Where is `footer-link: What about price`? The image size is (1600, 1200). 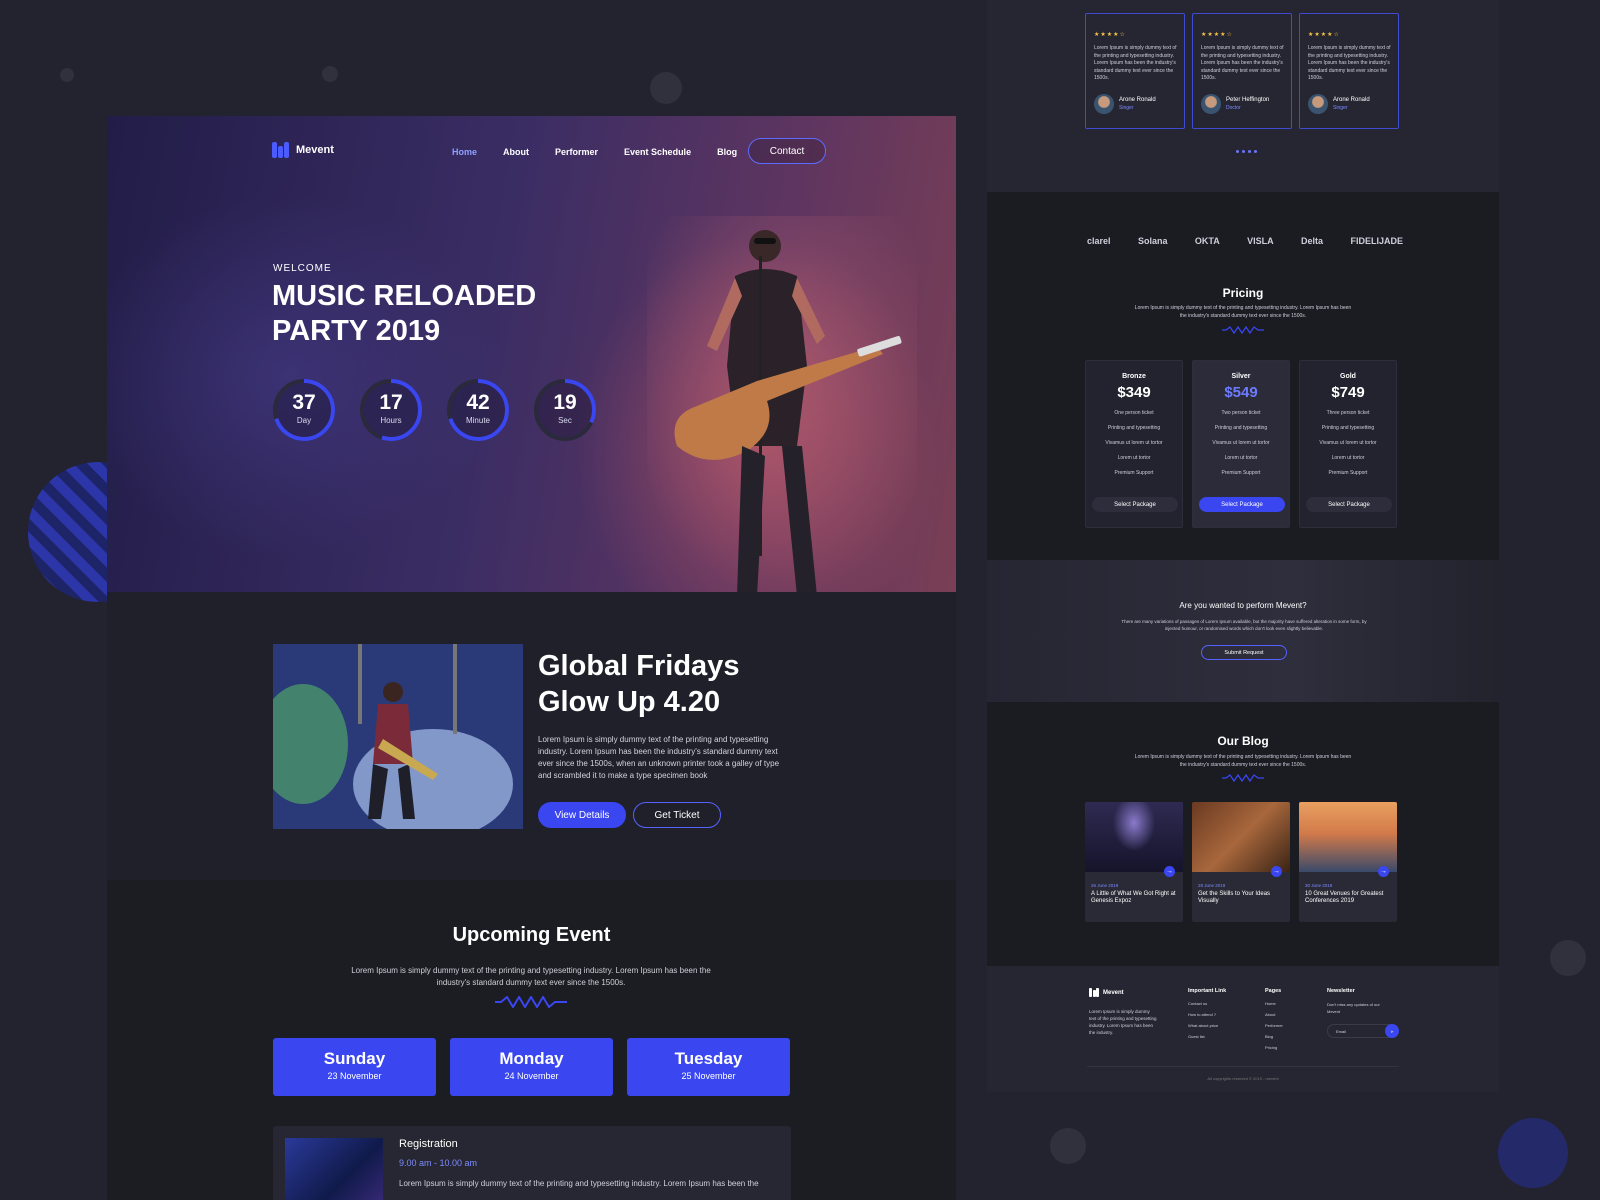
footer-link: What about price is located at coordinates (1207, 1025).